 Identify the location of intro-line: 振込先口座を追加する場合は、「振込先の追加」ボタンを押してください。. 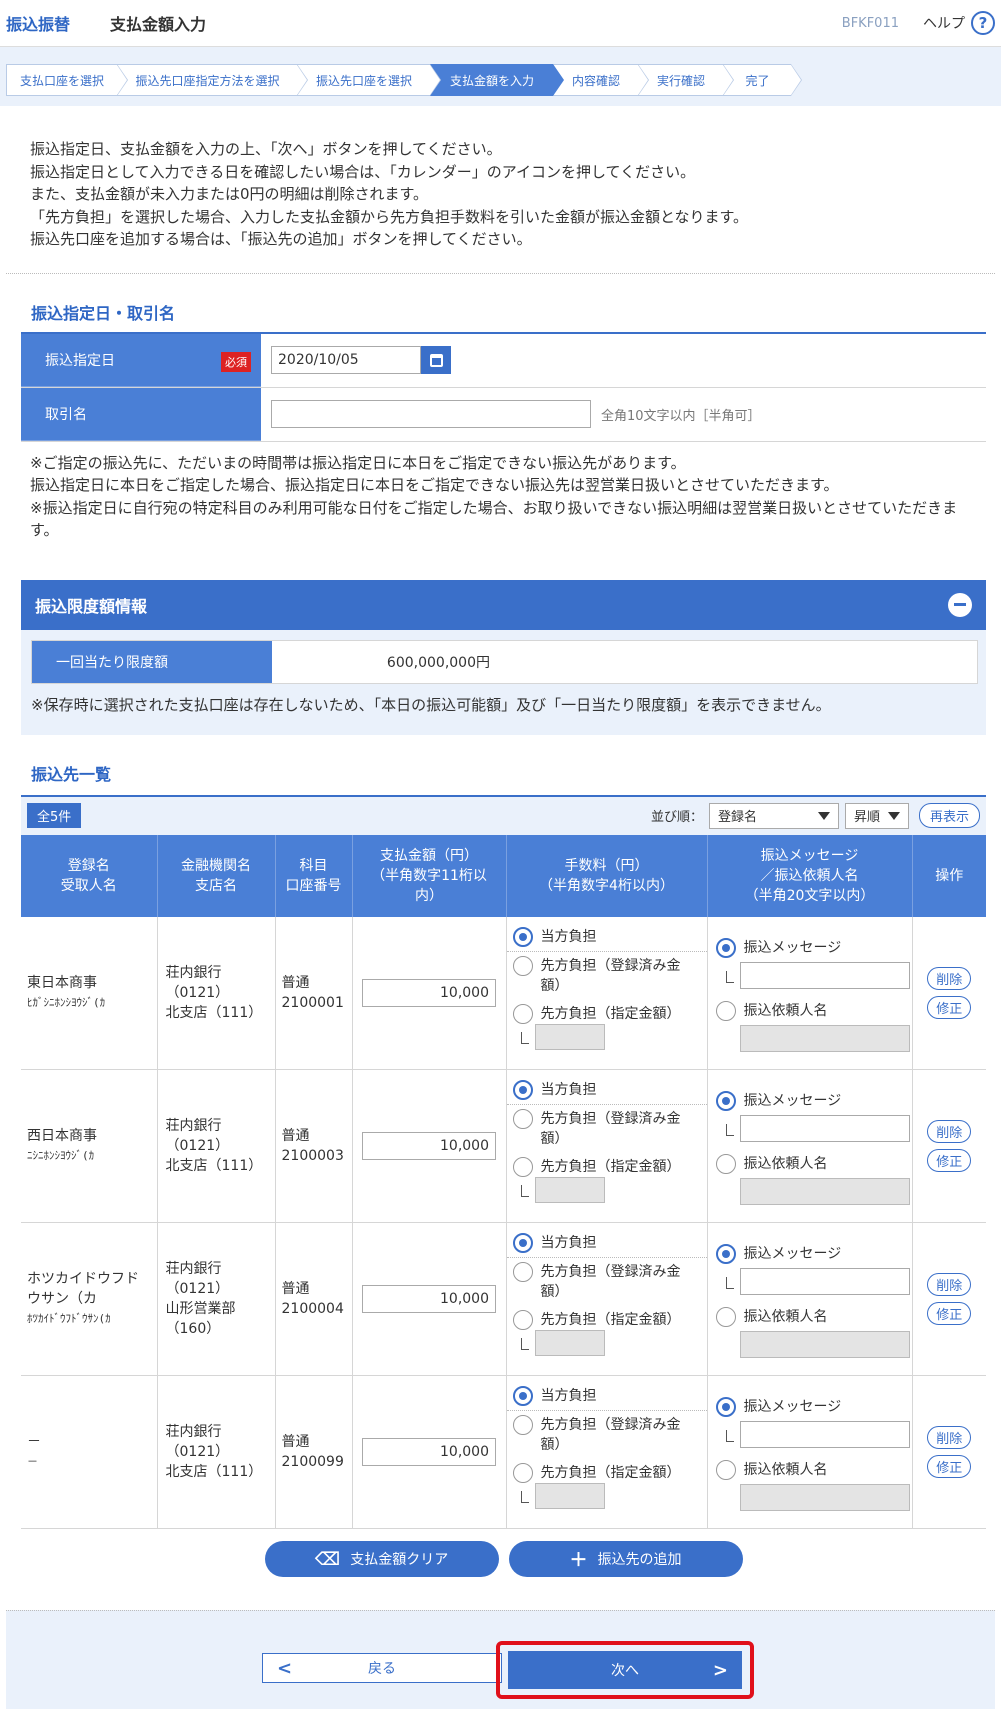
(281, 239).